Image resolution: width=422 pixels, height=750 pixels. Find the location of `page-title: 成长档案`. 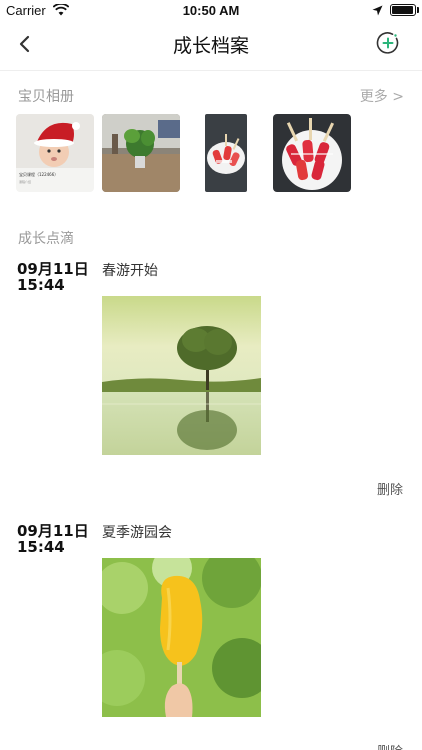

page-title: 成长档案 is located at coordinates (210, 46).